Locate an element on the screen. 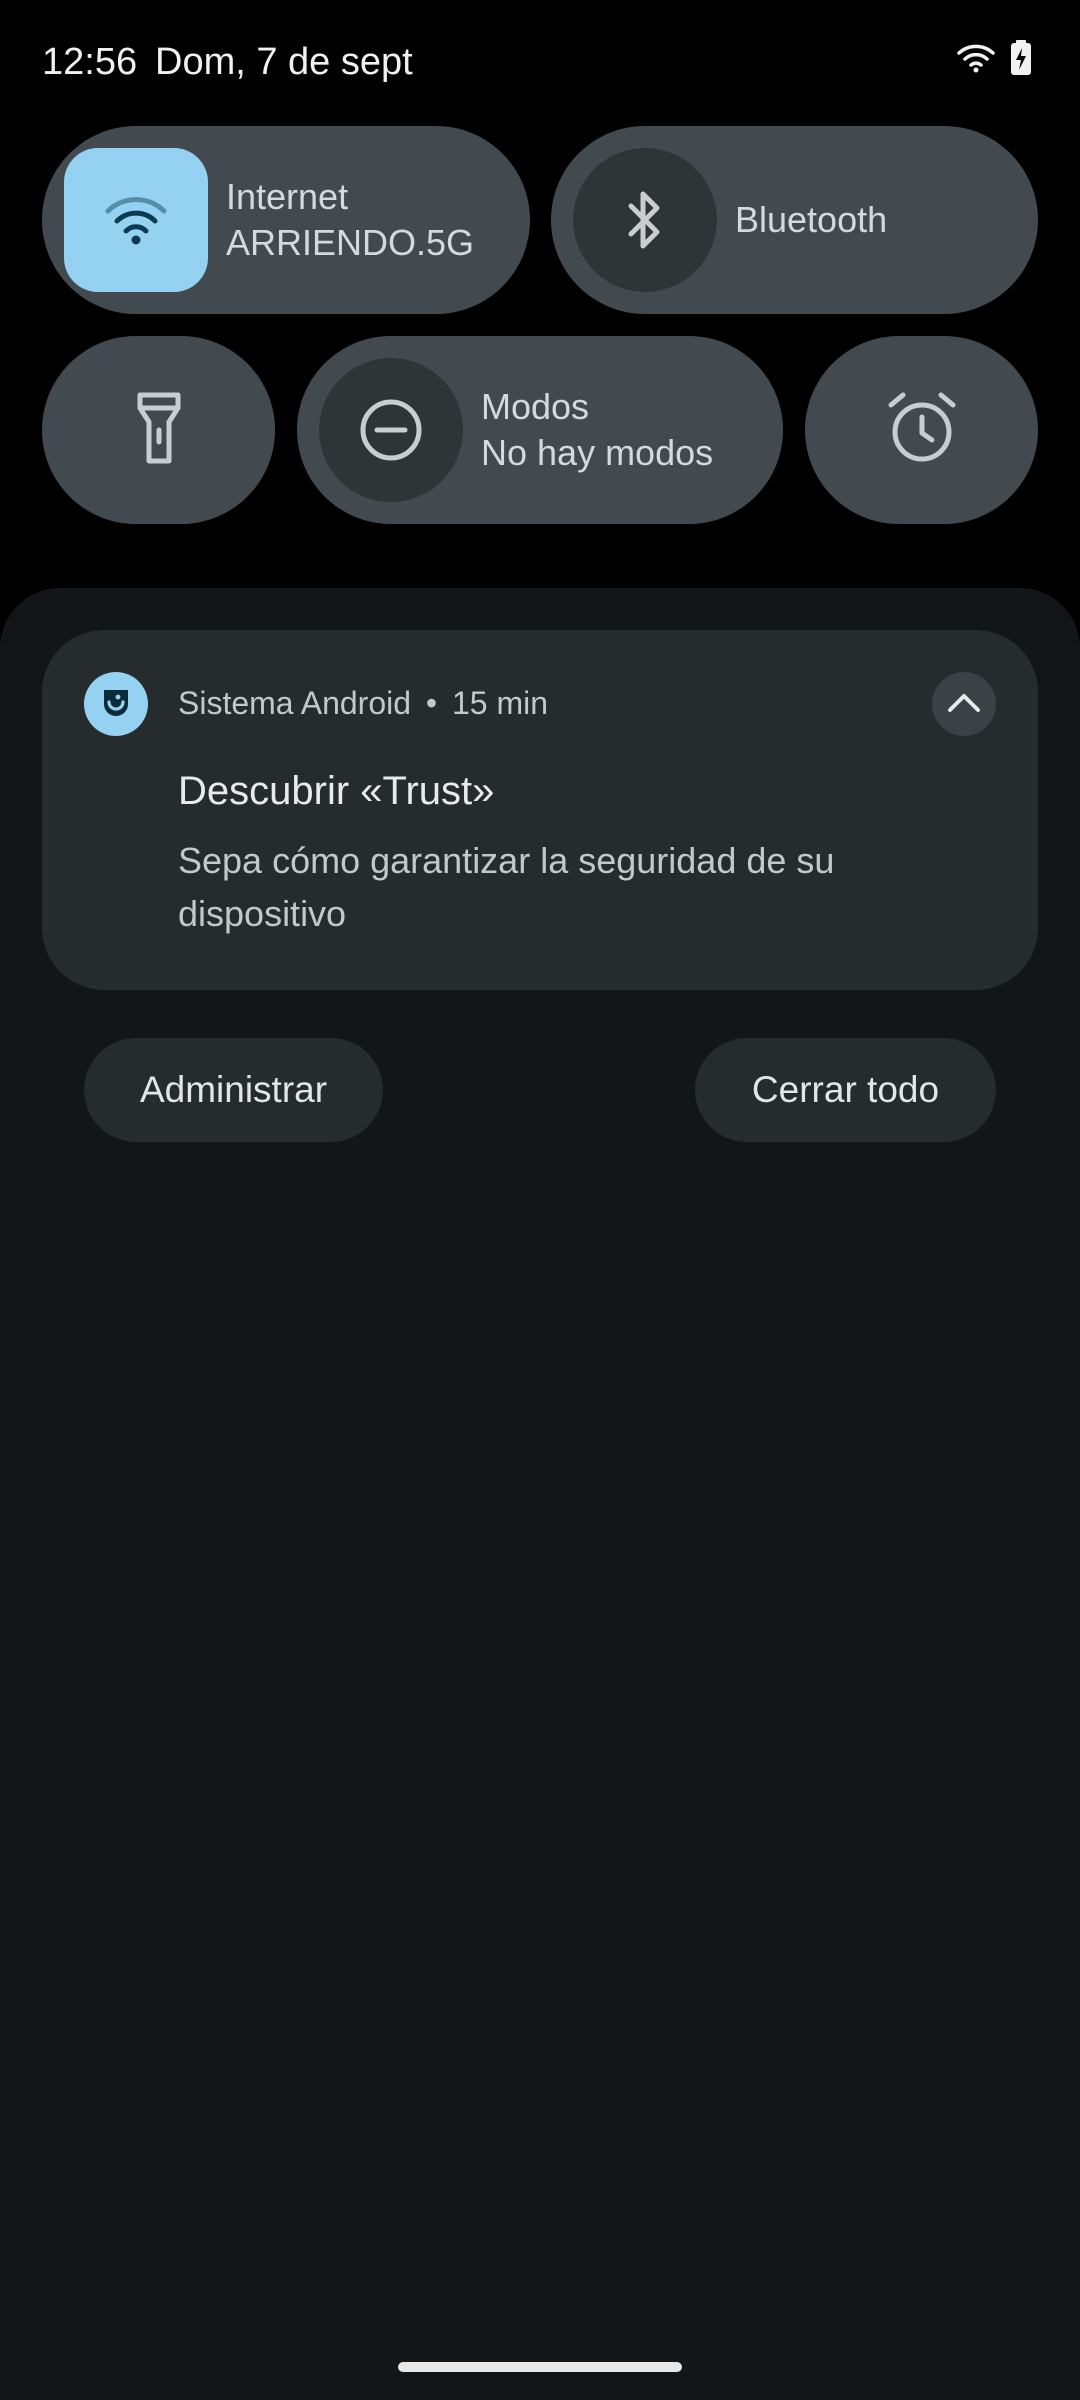 This screenshot has width=1080, height=2400. flashlight-tile is located at coordinates (158, 430).